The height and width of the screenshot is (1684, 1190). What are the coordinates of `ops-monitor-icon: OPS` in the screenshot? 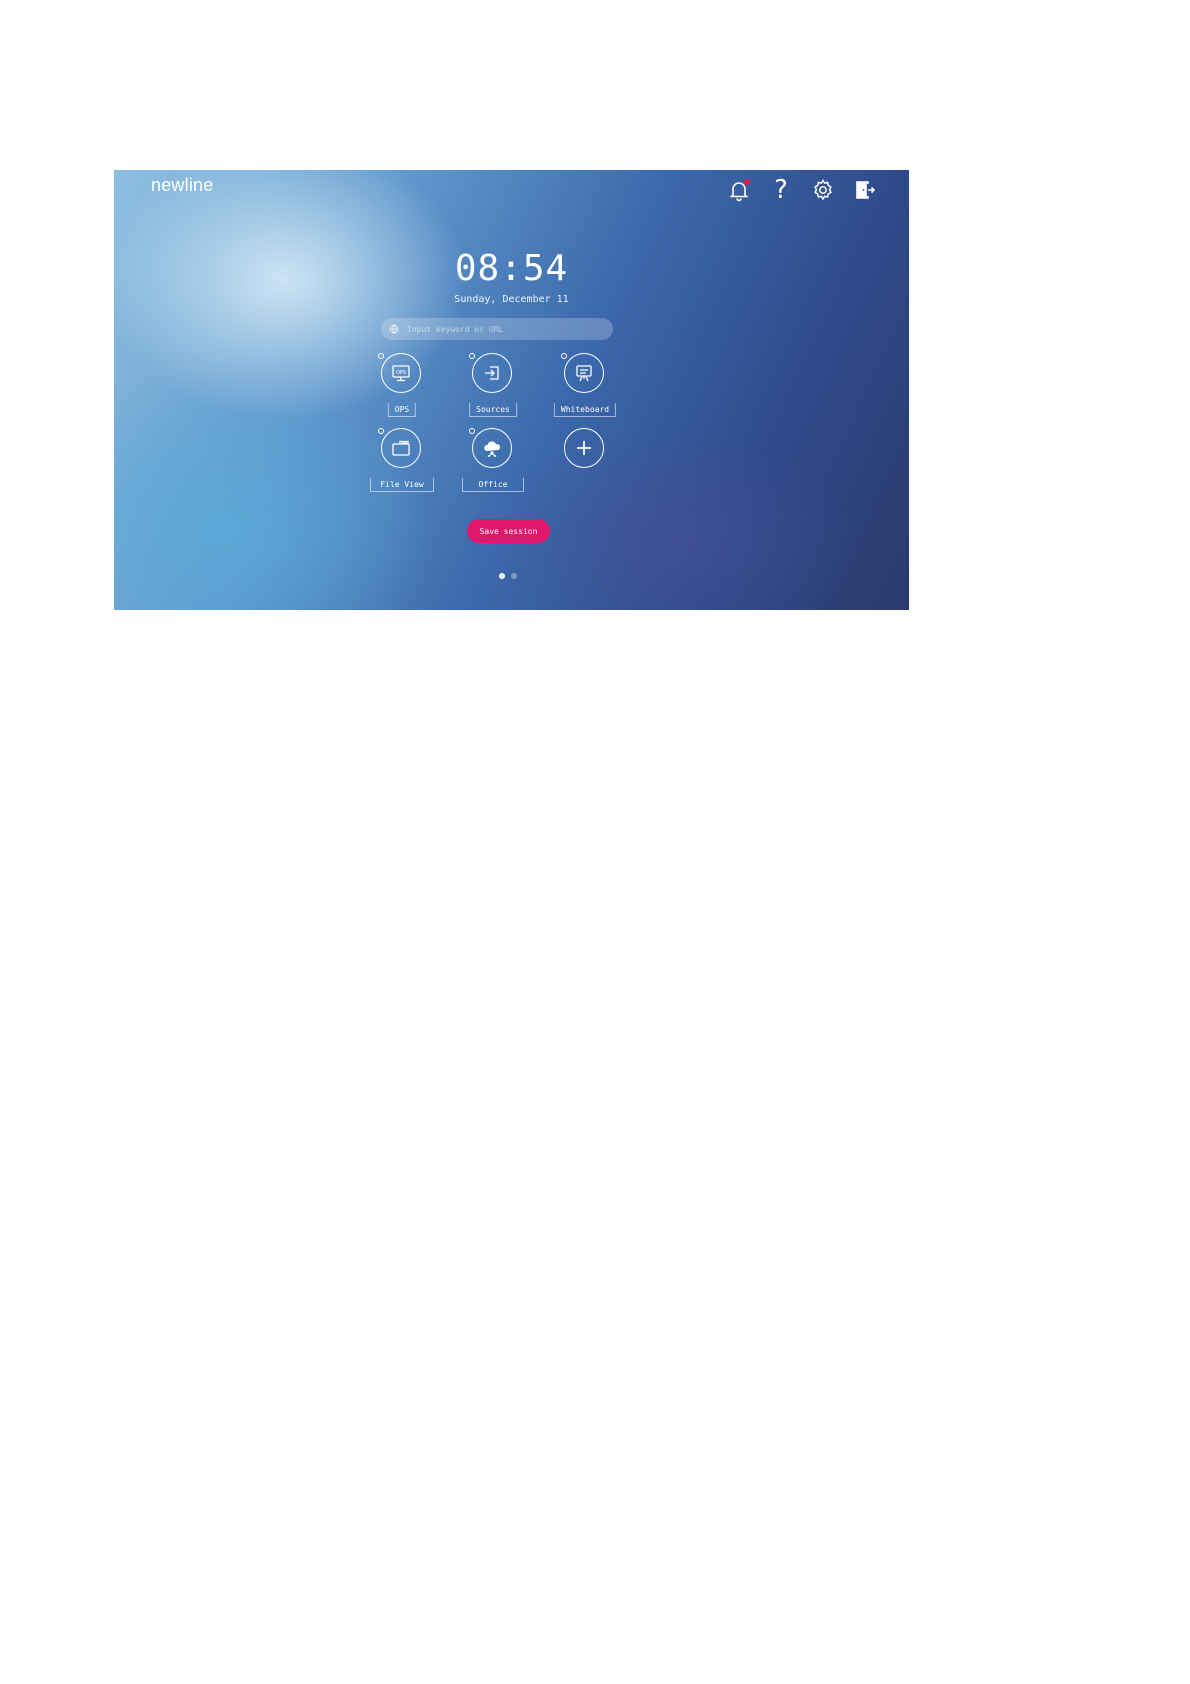 It's located at (401, 373).